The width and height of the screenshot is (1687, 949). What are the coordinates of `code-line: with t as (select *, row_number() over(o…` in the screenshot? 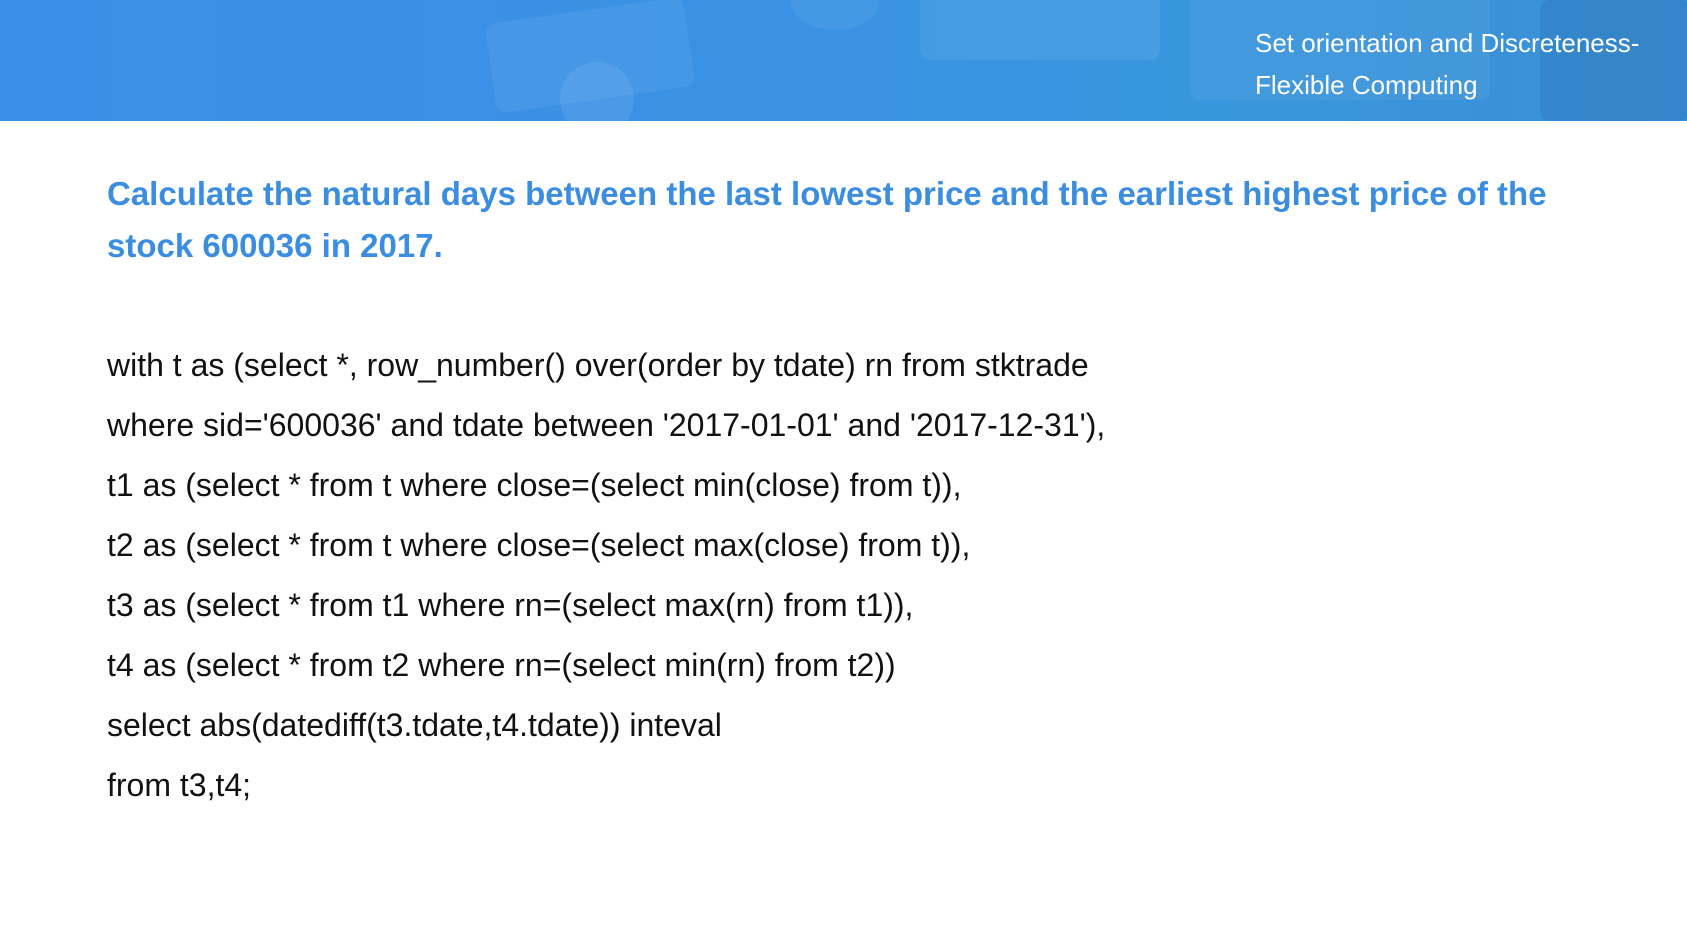 It's located at (598, 365).